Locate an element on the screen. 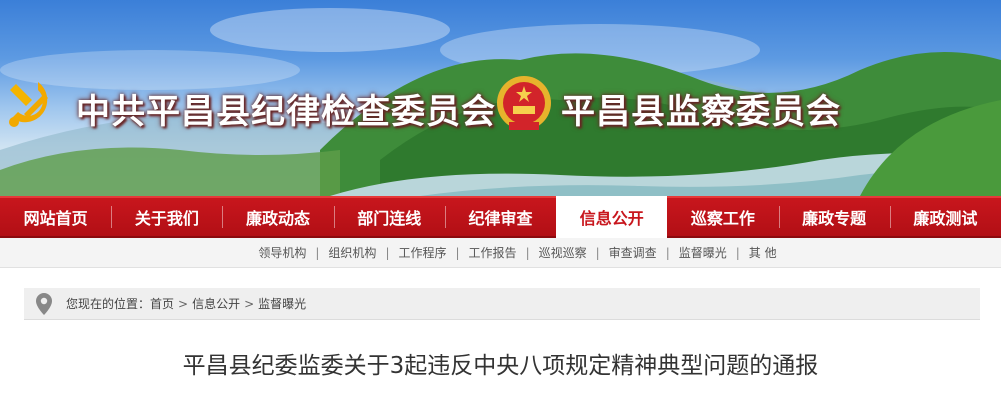  subnav-item-procedures: 工作程序 is located at coordinates (422, 252).